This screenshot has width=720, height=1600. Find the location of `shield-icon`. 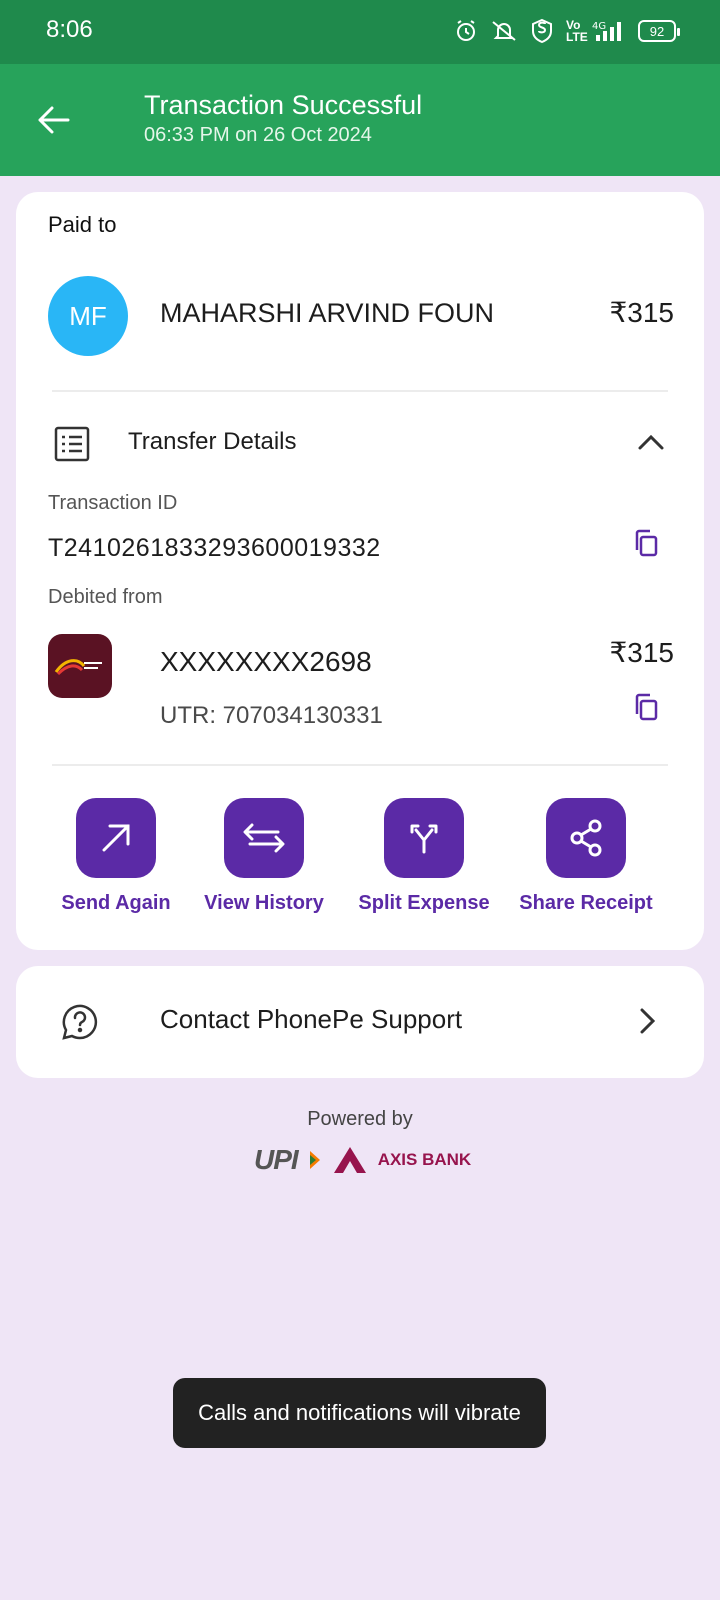

shield-icon is located at coordinates (542, 31).